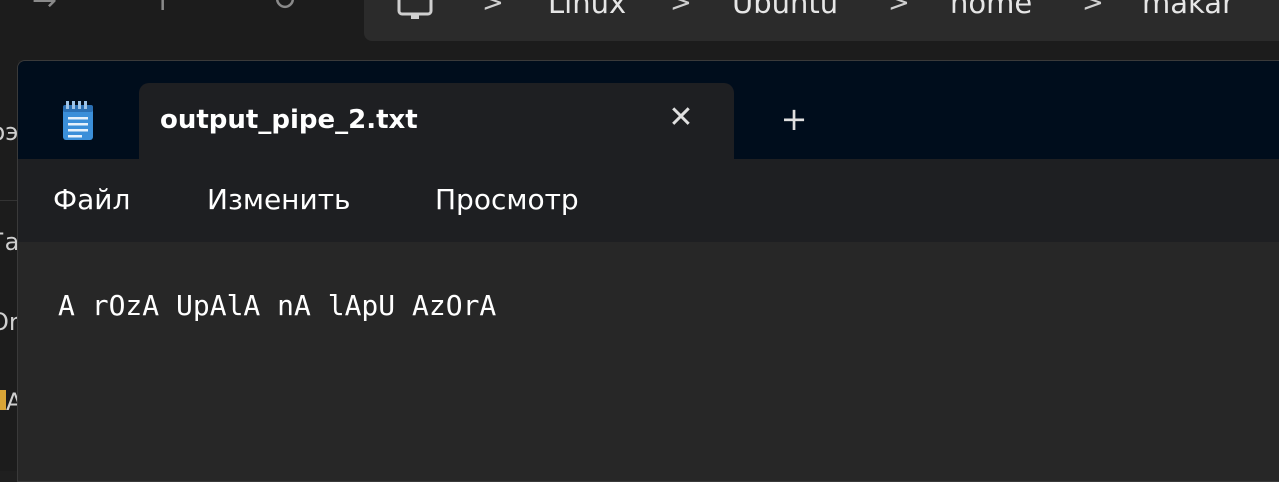 The image size is (1279, 482). Describe the element at coordinates (289, 120) in the screenshot. I see `tab-title: output_pipe_2.txt` at that location.